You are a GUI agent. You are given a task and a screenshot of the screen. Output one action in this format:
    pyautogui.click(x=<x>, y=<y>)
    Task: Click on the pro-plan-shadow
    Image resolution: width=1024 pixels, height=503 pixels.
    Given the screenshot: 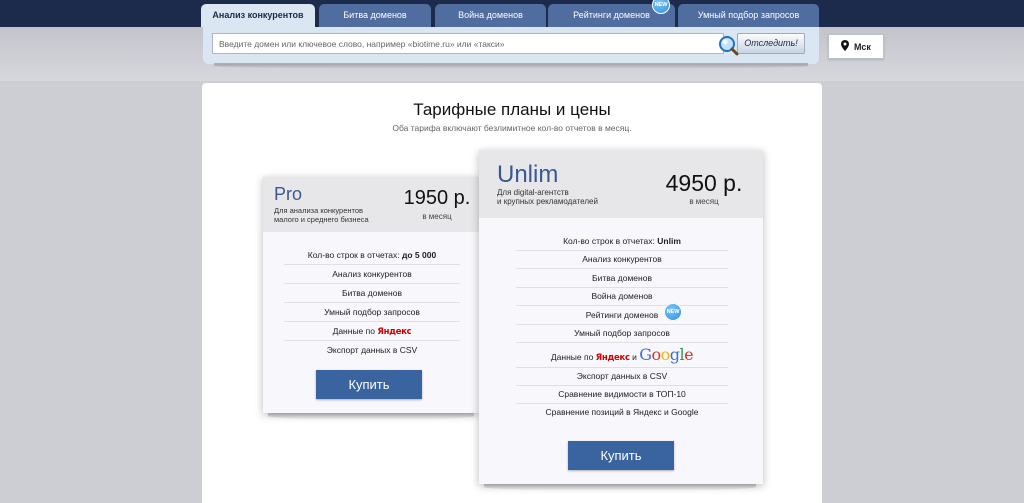 What is the action you would take?
    pyautogui.click(x=371, y=416)
    